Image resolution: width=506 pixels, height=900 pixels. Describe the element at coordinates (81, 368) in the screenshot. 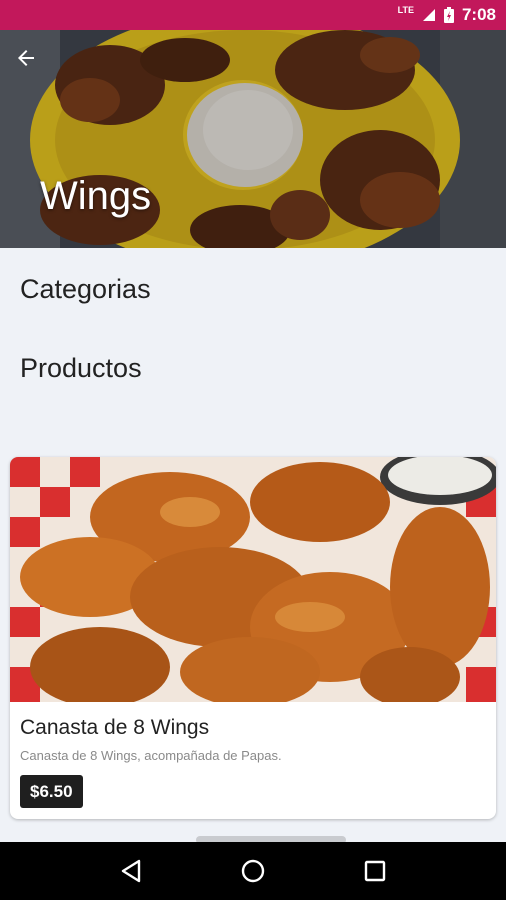

I see `products-heading: Productos` at that location.